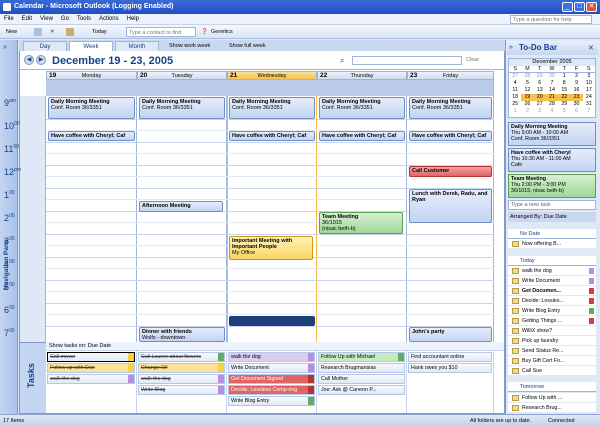  What do you see at coordinates (361, 379) in the screenshot?
I see `task-item: Call Mother` at bounding box center [361, 379].